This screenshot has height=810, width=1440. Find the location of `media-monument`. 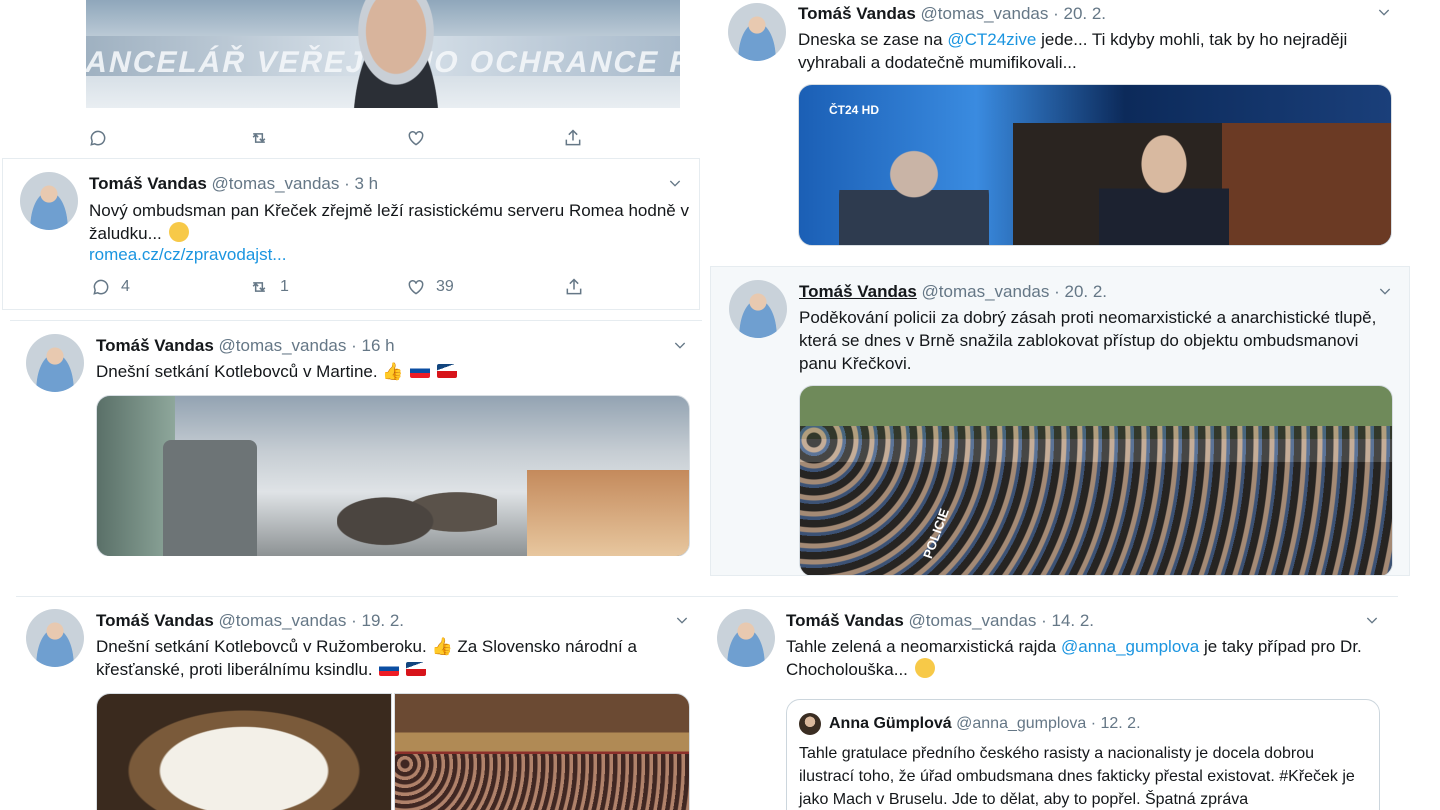

media-monument is located at coordinates (210, 498).